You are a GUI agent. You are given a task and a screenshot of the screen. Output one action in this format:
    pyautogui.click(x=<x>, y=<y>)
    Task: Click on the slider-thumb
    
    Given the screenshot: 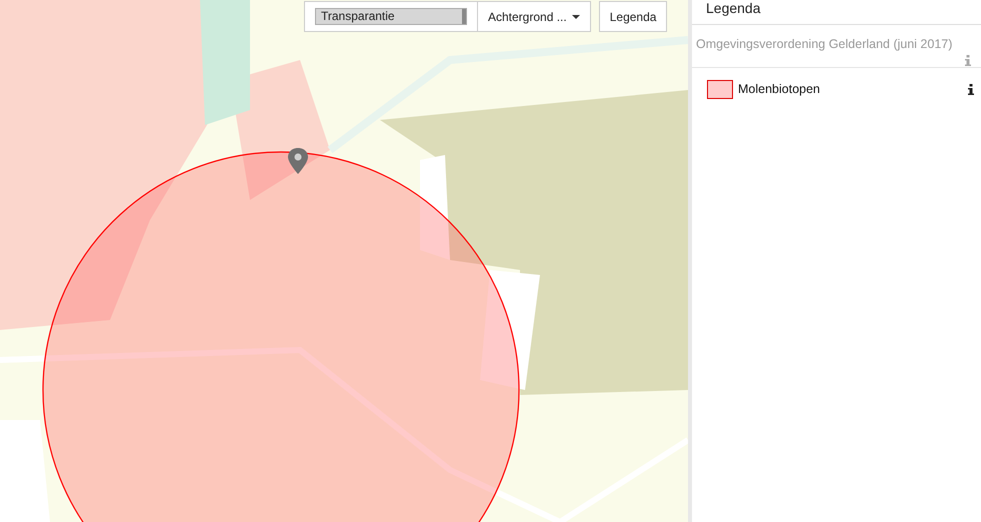 What is the action you would take?
    pyautogui.click(x=464, y=16)
    